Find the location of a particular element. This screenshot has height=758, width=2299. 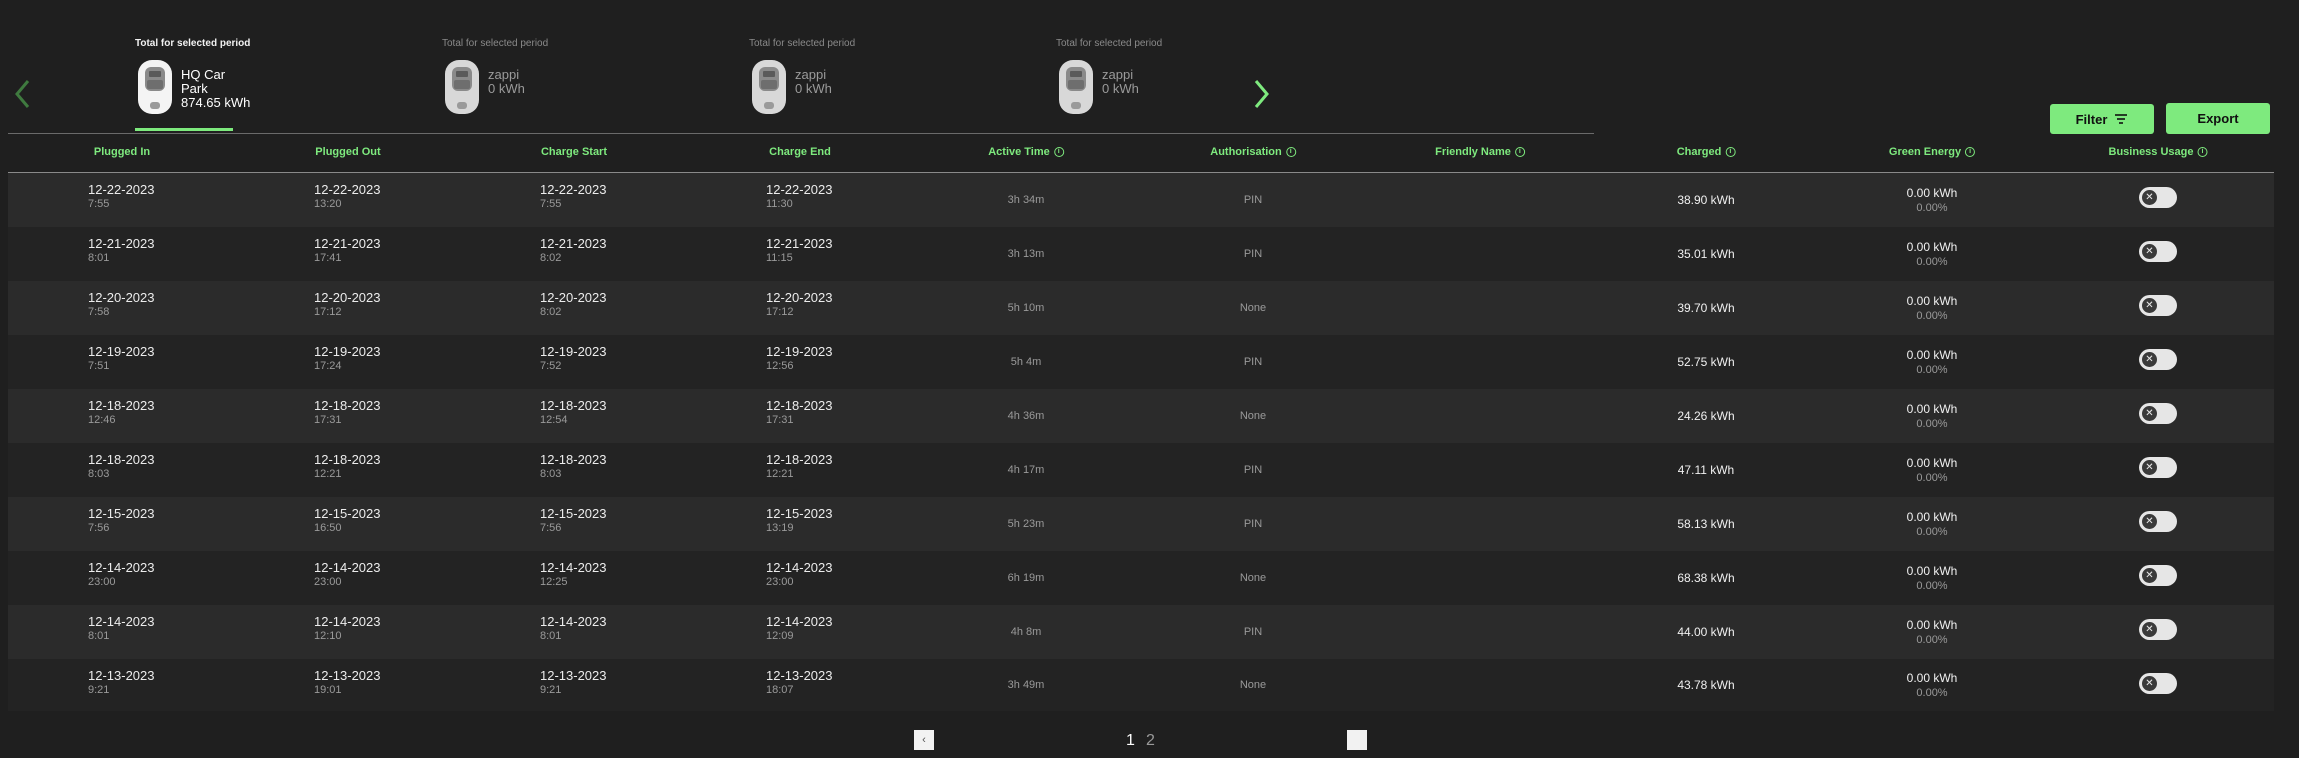

time-text: 9:21 is located at coordinates (99, 690).